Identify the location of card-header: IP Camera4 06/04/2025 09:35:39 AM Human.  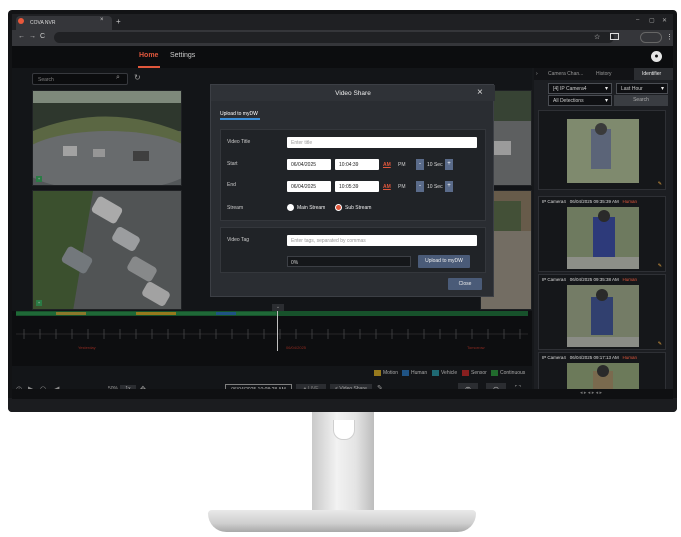
(589, 201).